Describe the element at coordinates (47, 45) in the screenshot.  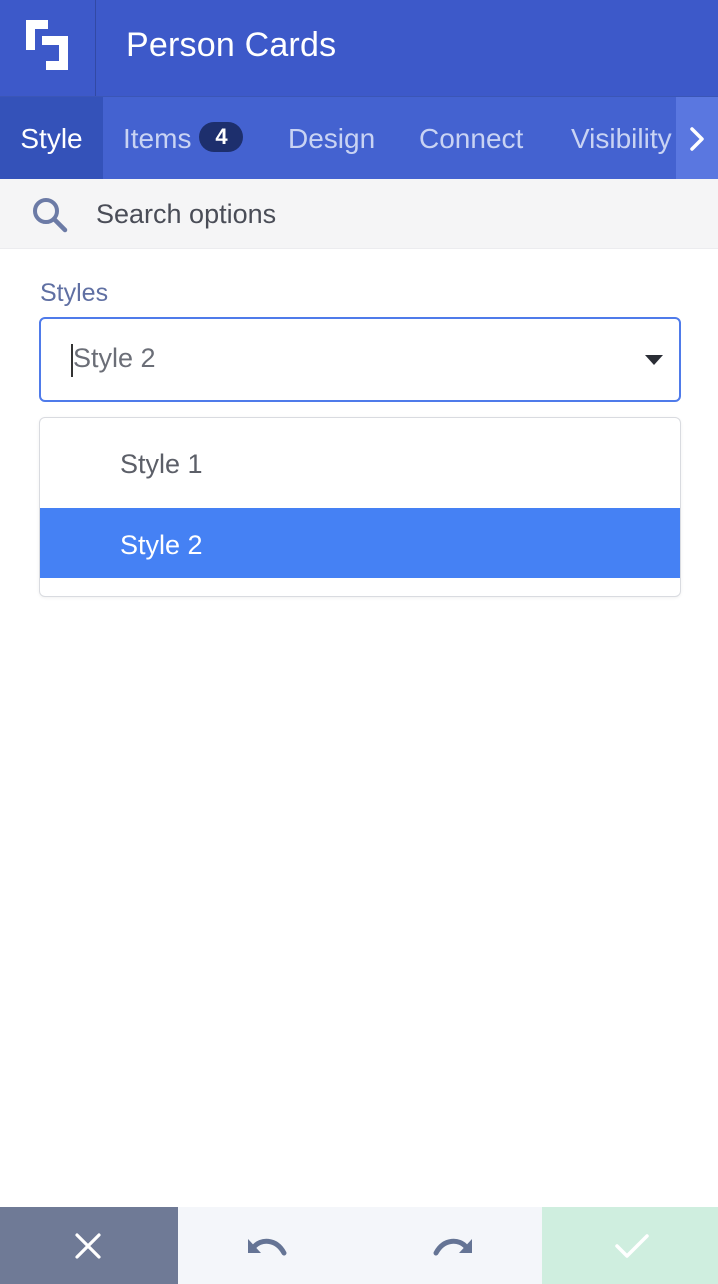
I see `builder-logo-icon` at that location.